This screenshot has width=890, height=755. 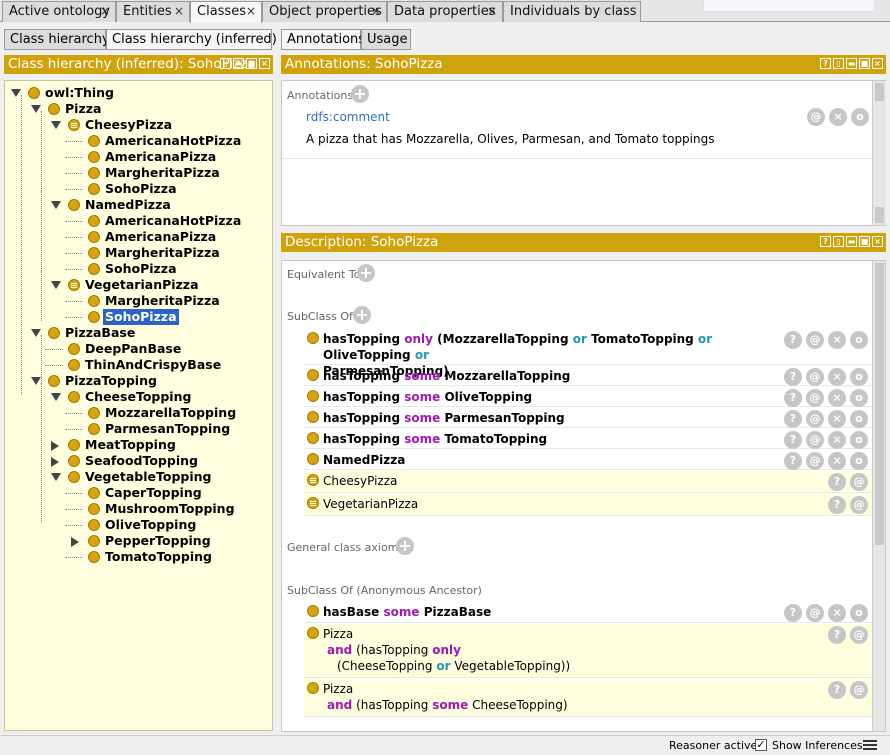 I want to click on tree-node: MushroomTopping, so click(x=138, y=509).